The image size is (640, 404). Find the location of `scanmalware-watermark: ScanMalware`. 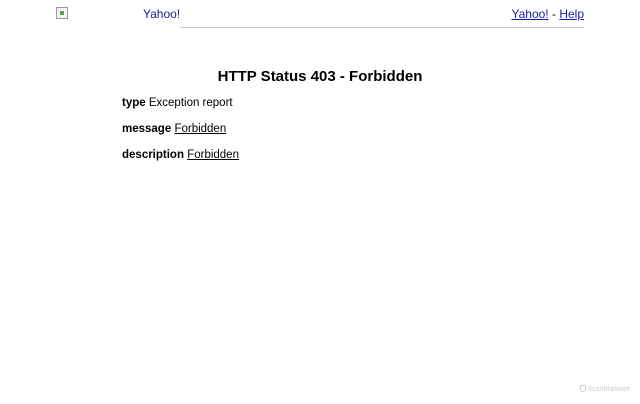

scanmalware-watermark: ScanMalware is located at coordinates (604, 389).